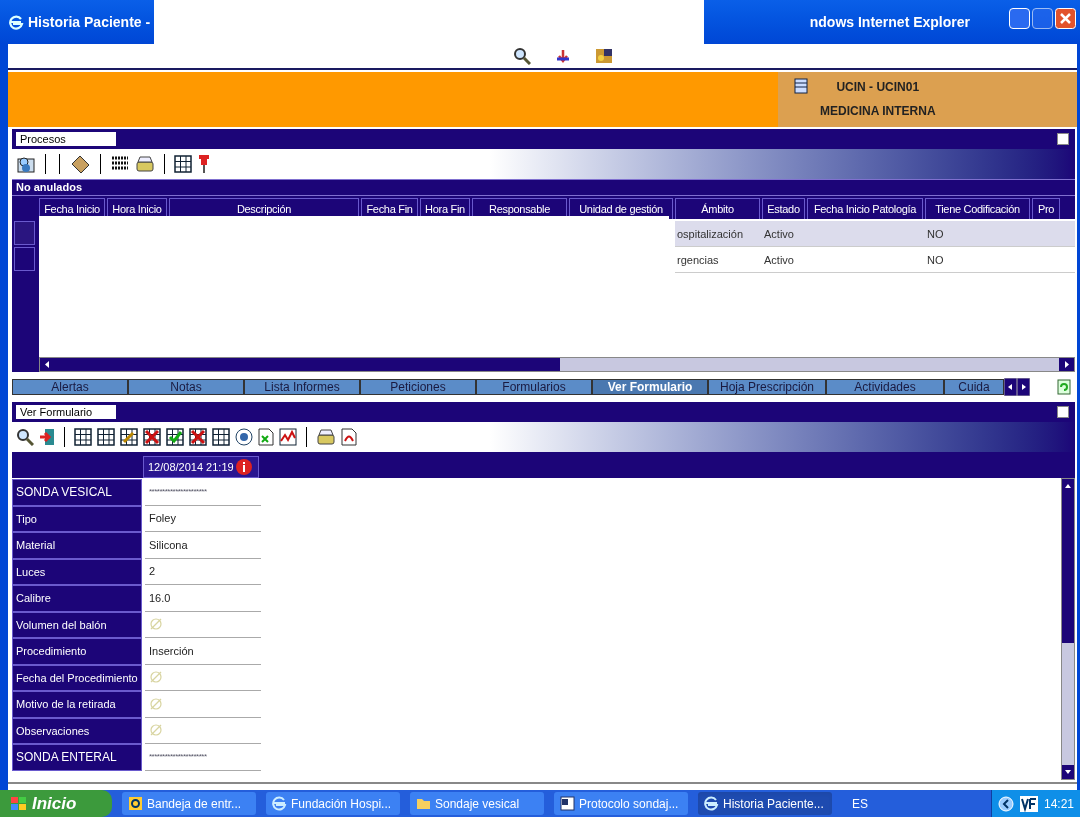 The width and height of the screenshot is (1080, 817). What do you see at coordinates (767, 387) in the screenshot?
I see `tab: Hoja Prescripción` at bounding box center [767, 387].